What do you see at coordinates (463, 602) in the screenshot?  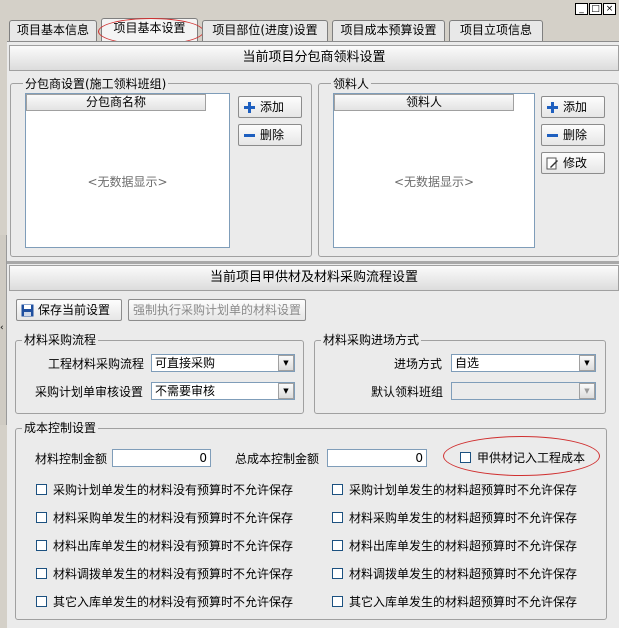 I see `label-other-inbound-over-budget: 其它入库单发生的材料超预算时不允许保存` at bounding box center [463, 602].